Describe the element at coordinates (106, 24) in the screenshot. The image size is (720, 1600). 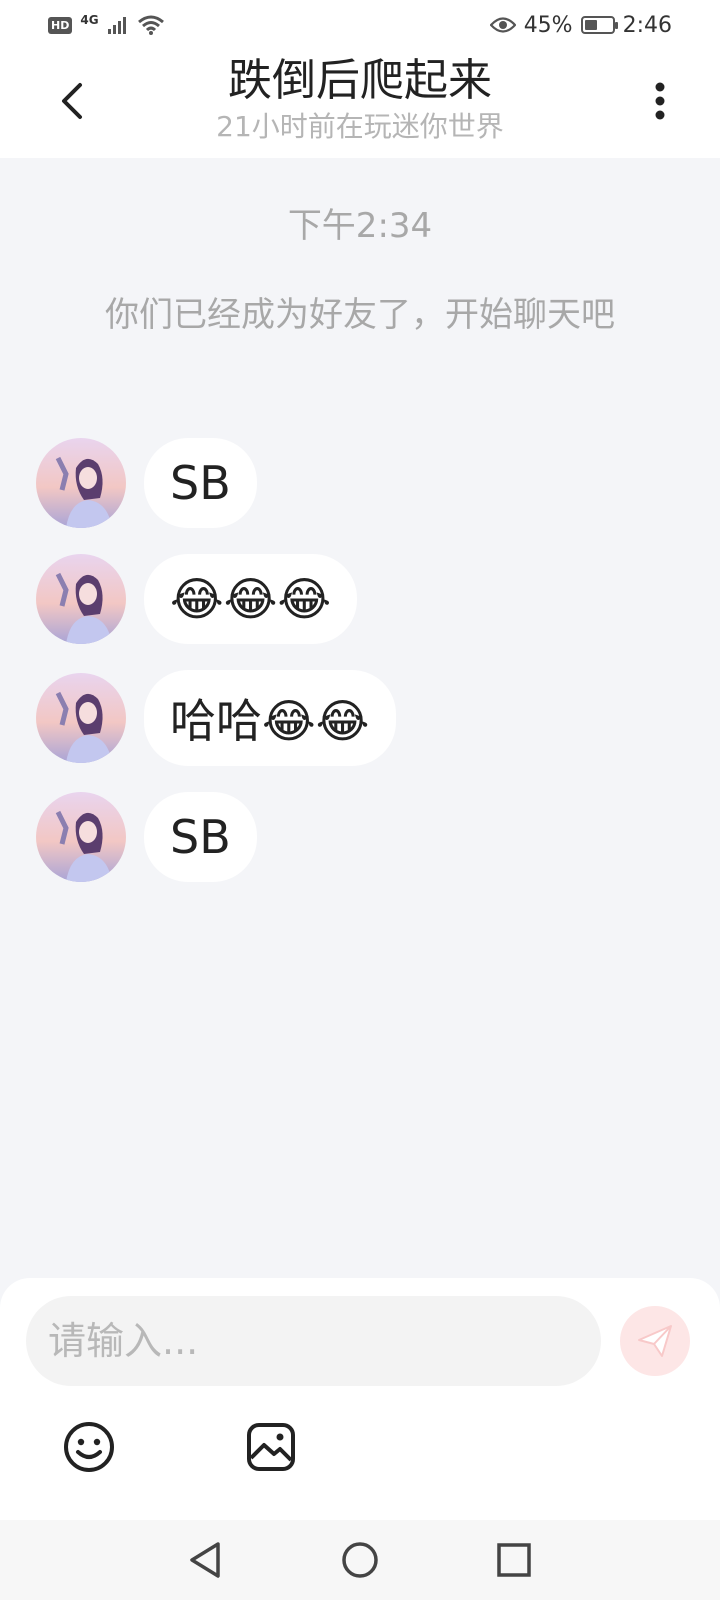
I see `status-left: HD 4G` at that location.